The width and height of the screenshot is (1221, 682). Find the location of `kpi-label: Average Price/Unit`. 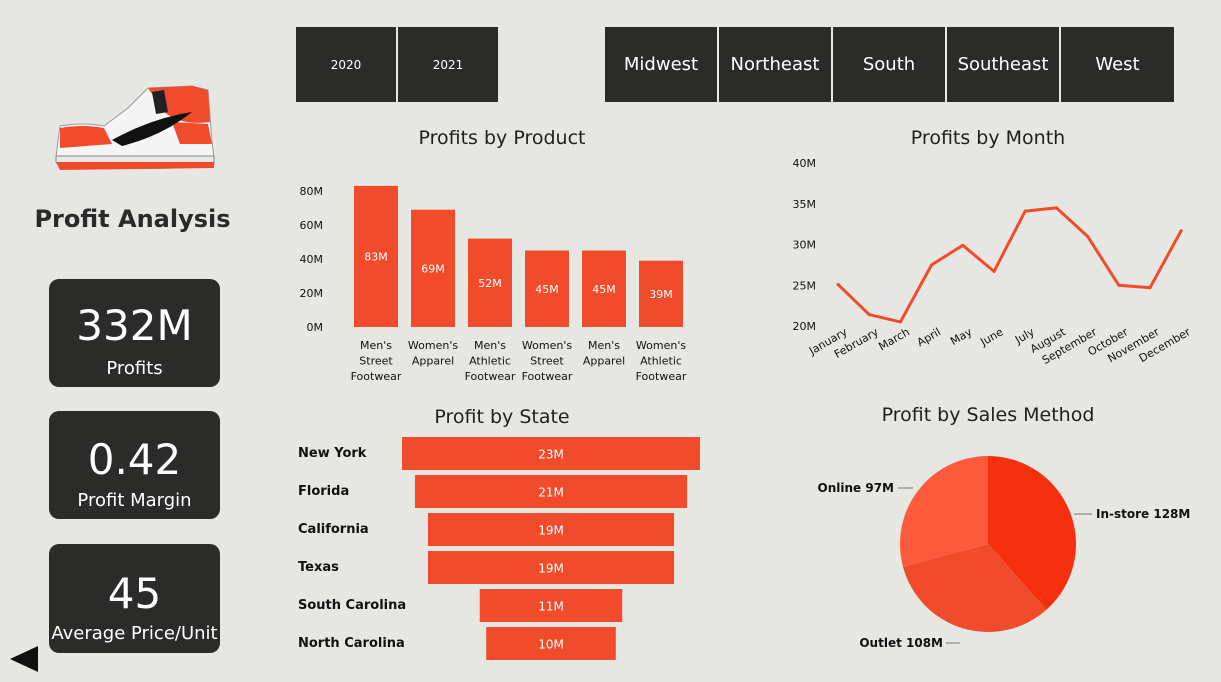

kpi-label: Average Price/Unit is located at coordinates (134, 633).